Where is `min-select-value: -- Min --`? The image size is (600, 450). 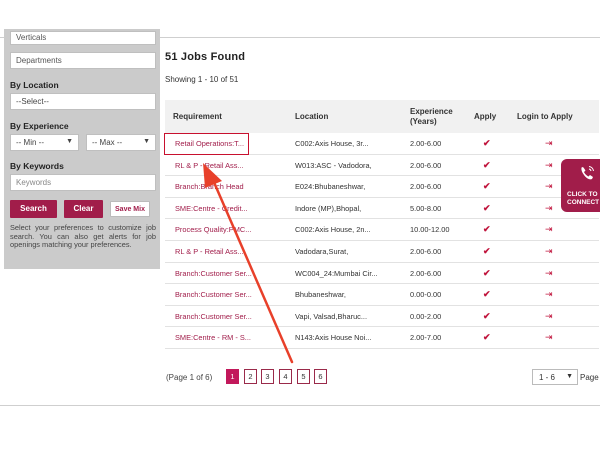
min-select-value: -- Min -- is located at coordinates (30, 142).